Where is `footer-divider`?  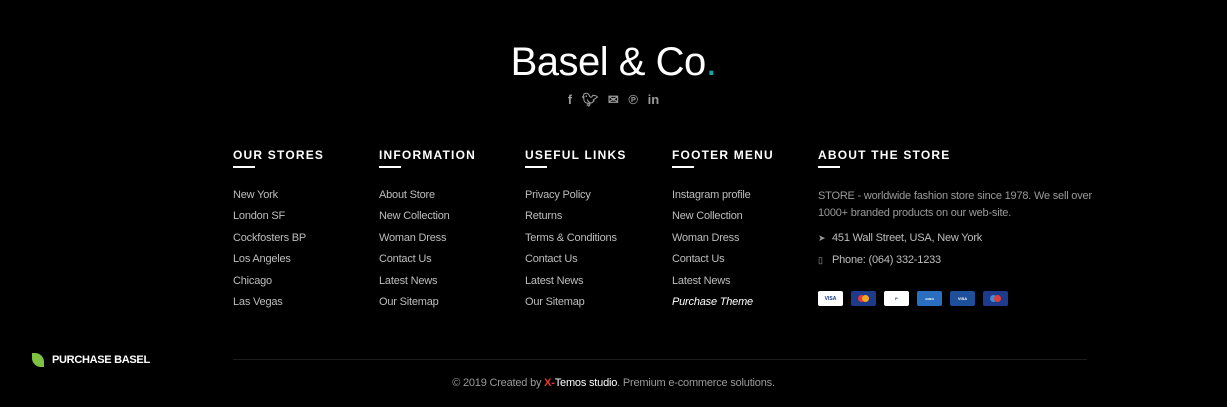 footer-divider is located at coordinates (660, 359).